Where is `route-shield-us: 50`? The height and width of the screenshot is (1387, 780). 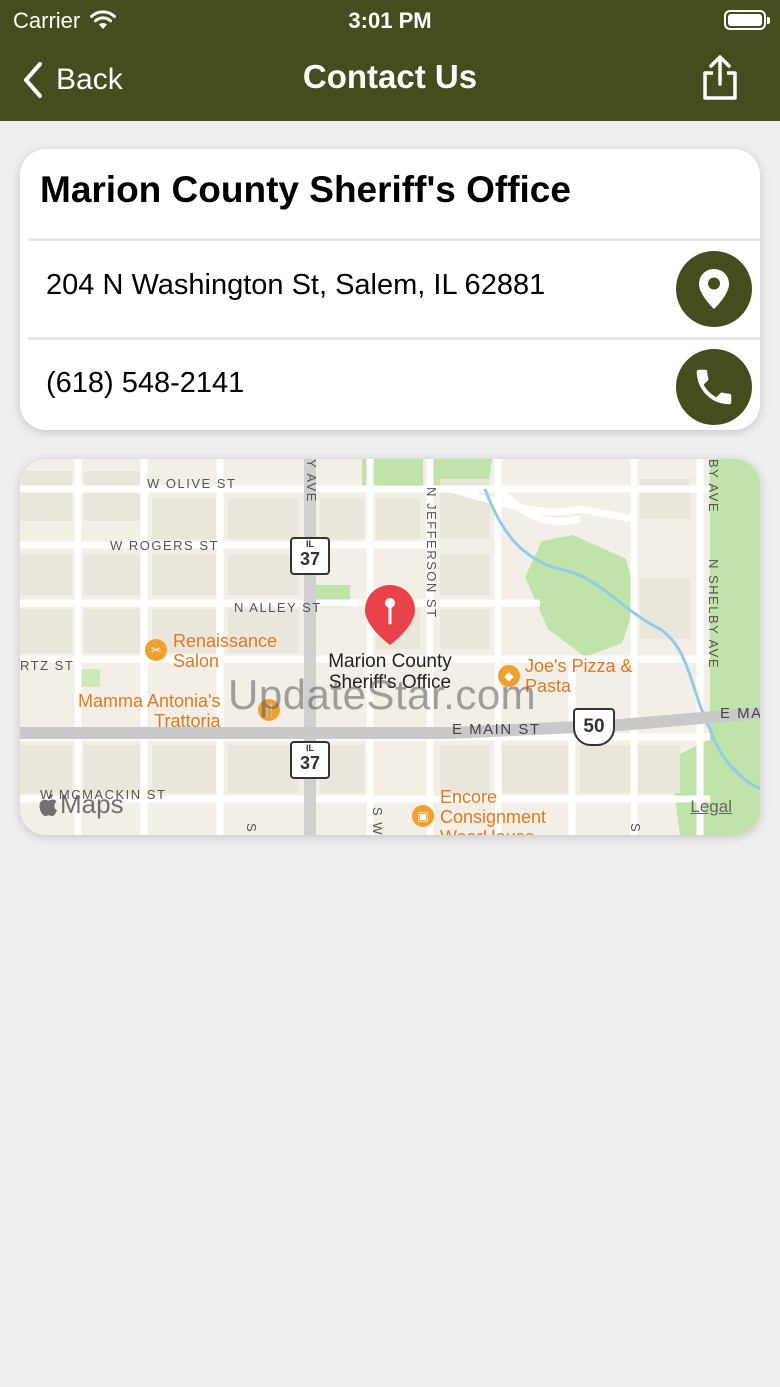
route-shield-us: 50 is located at coordinates (594, 727).